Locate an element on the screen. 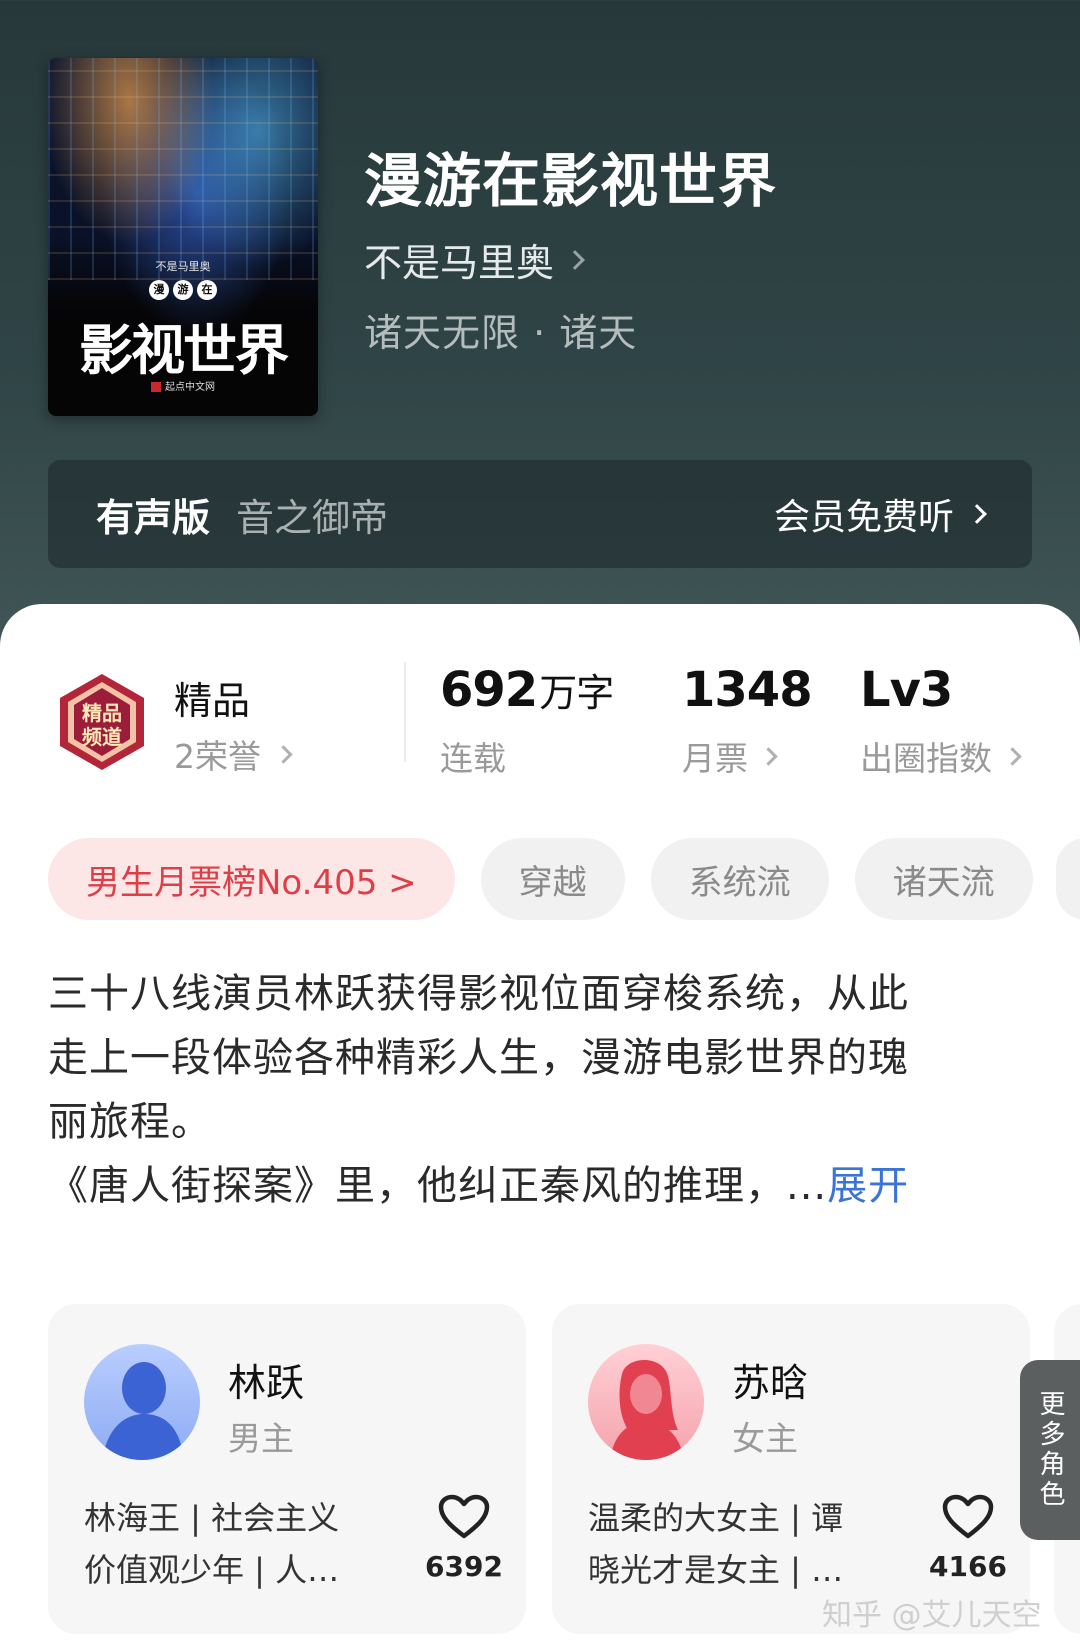 This screenshot has height=1648, width=1080. author-link: 不是马里奥 is located at coordinates (474, 259).